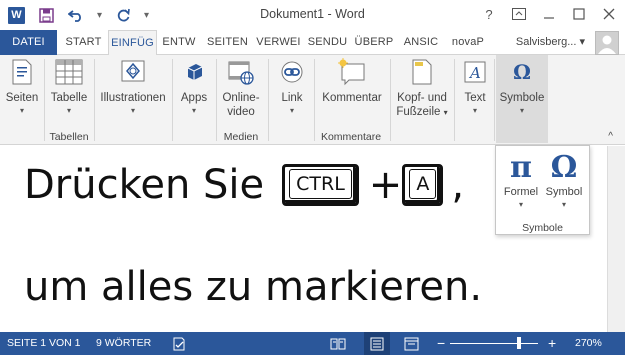 The width and height of the screenshot is (625, 355). I want to click on user-dropdown-icon: ▾, so click(582, 42).